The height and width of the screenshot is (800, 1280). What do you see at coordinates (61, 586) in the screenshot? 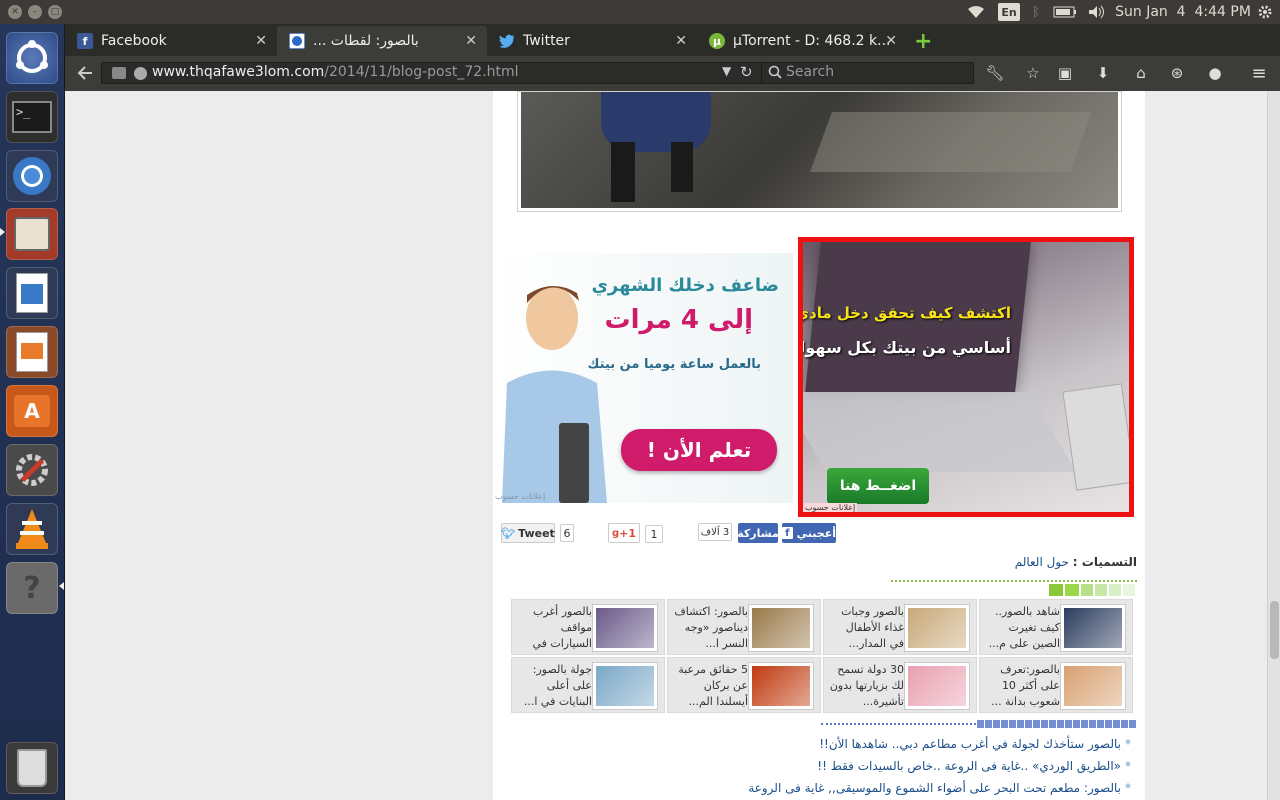
I see `launcher-expand-indicator` at bounding box center [61, 586].